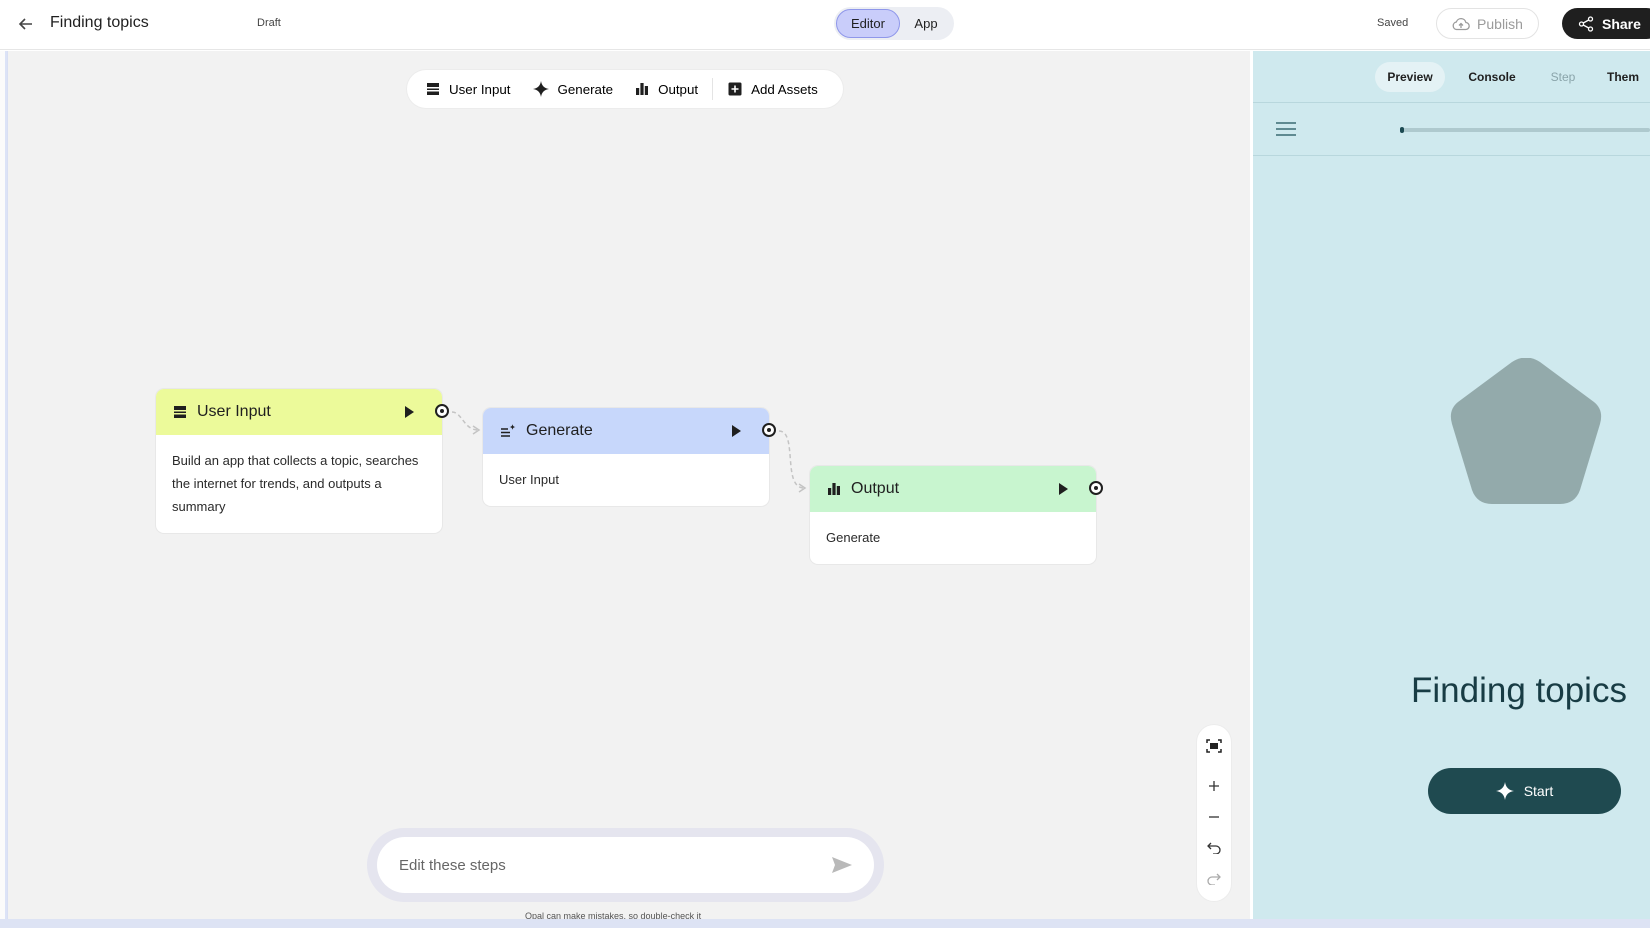  I want to click on node-output-header: Output, so click(953, 489).